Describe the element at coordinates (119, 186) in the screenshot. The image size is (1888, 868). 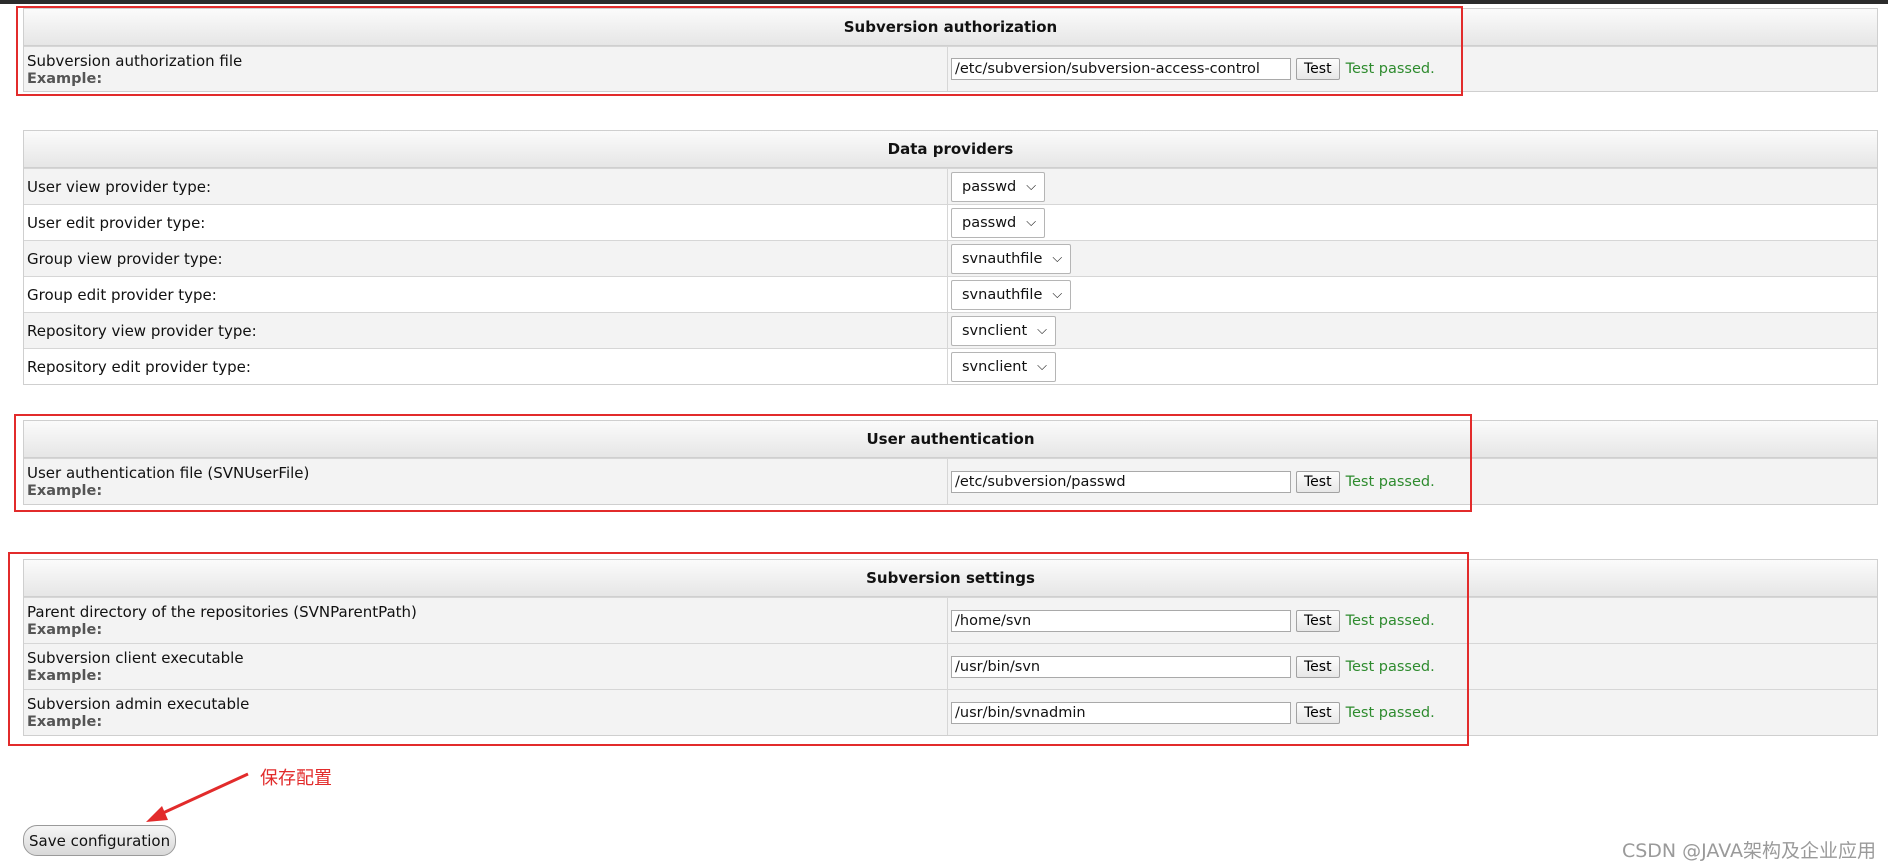
I see `field-label: User view provider type:` at that location.